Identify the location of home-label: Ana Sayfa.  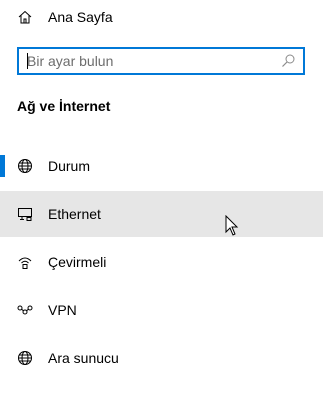
(80, 17).